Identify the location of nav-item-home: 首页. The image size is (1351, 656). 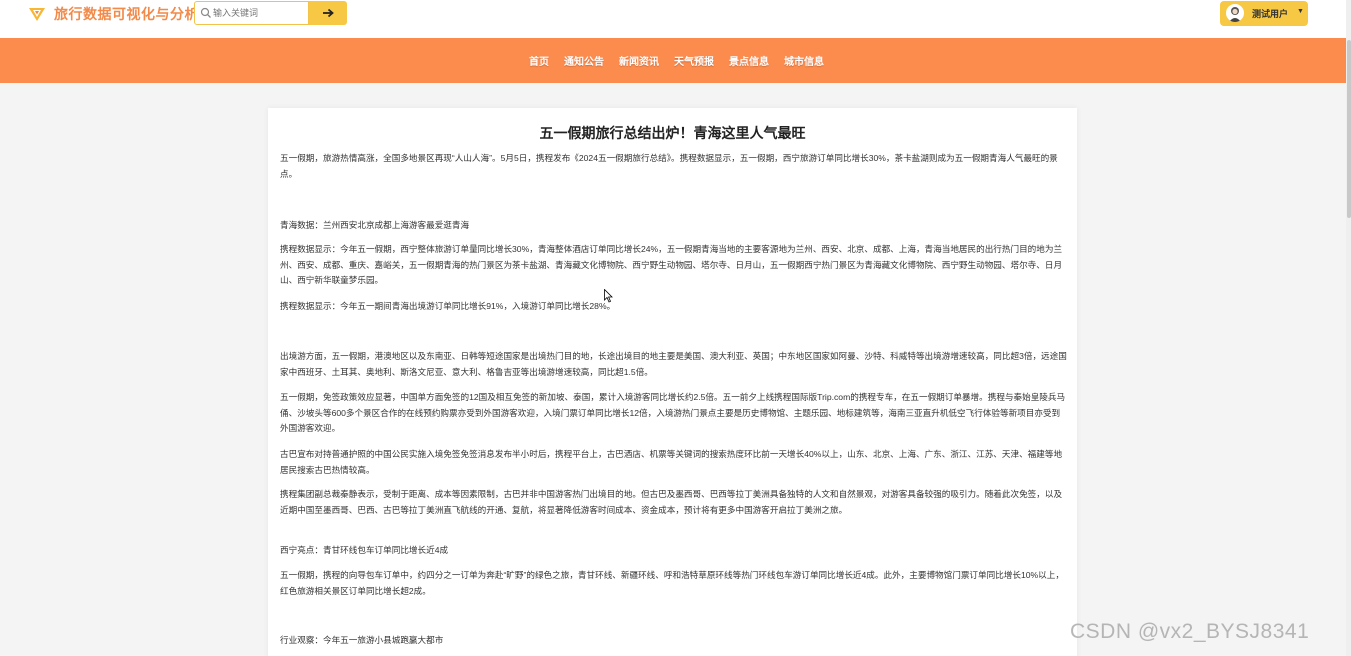
(539, 60).